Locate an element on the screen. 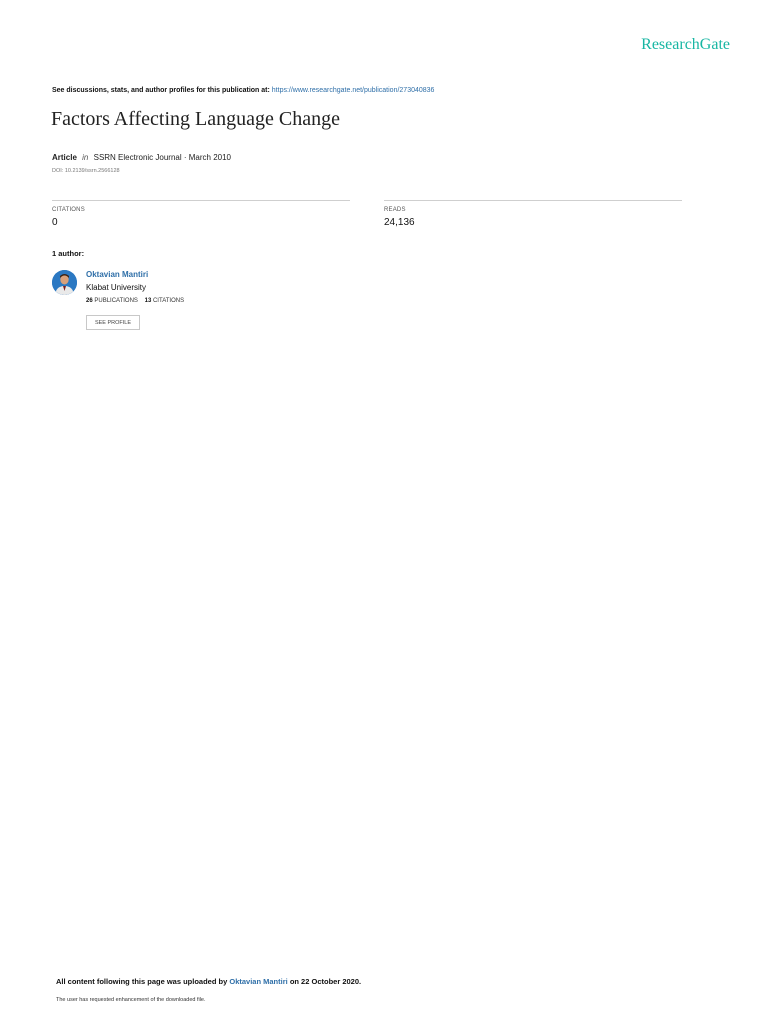 The width and height of the screenshot is (768, 1024). author-citations-label: CITATIONS is located at coordinates (168, 301).